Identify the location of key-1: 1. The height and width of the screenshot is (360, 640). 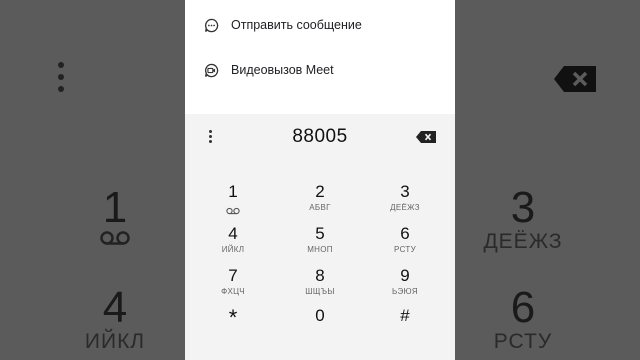
(233, 202).